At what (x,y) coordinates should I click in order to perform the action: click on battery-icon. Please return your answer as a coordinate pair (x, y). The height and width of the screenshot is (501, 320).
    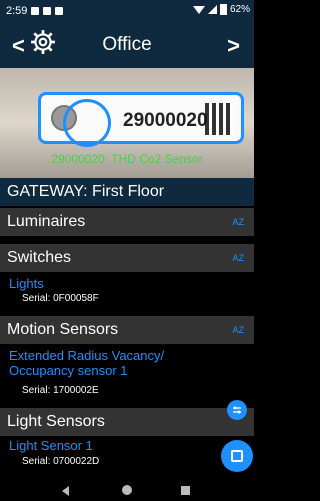
    Looking at the image, I should click on (223, 9).